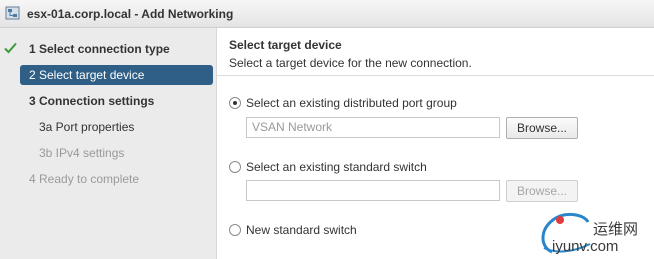 The width and height of the screenshot is (654, 259). I want to click on option-label: New standard switch, so click(301, 230).